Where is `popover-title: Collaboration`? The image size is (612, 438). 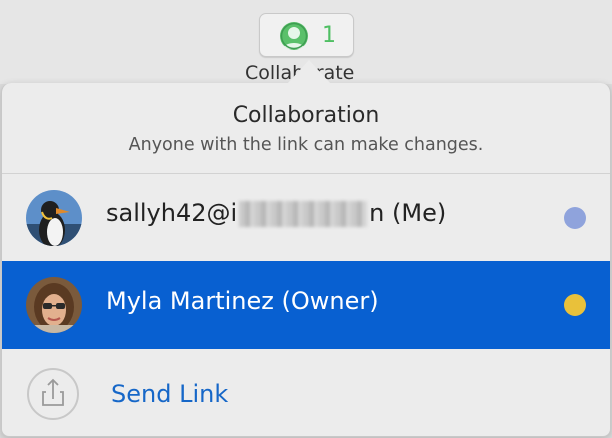 popover-title: Collaboration is located at coordinates (306, 115).